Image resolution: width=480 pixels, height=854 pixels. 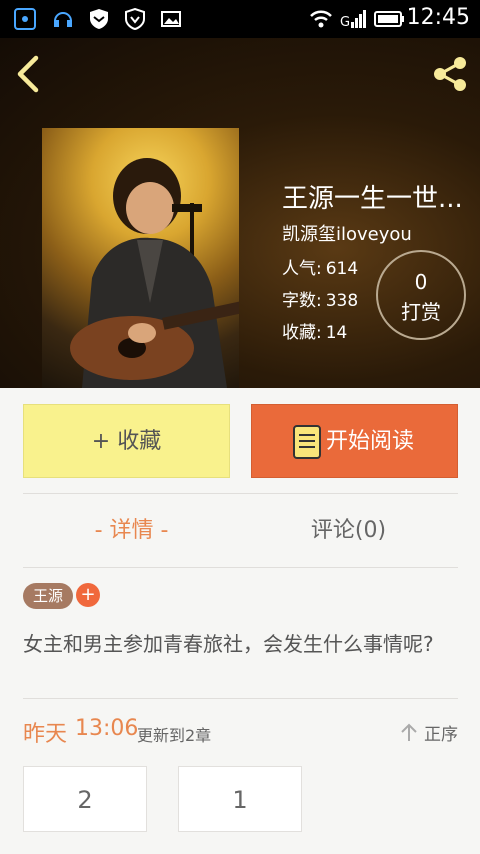 I want to click on tab-comments: 评论(0), so click(x=348, y=528).